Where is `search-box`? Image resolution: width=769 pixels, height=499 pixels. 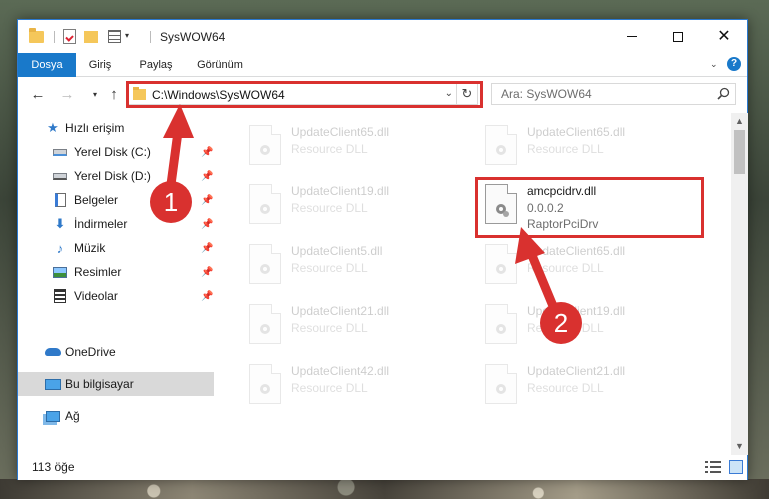
search-box is located at coordinates (613, 94).